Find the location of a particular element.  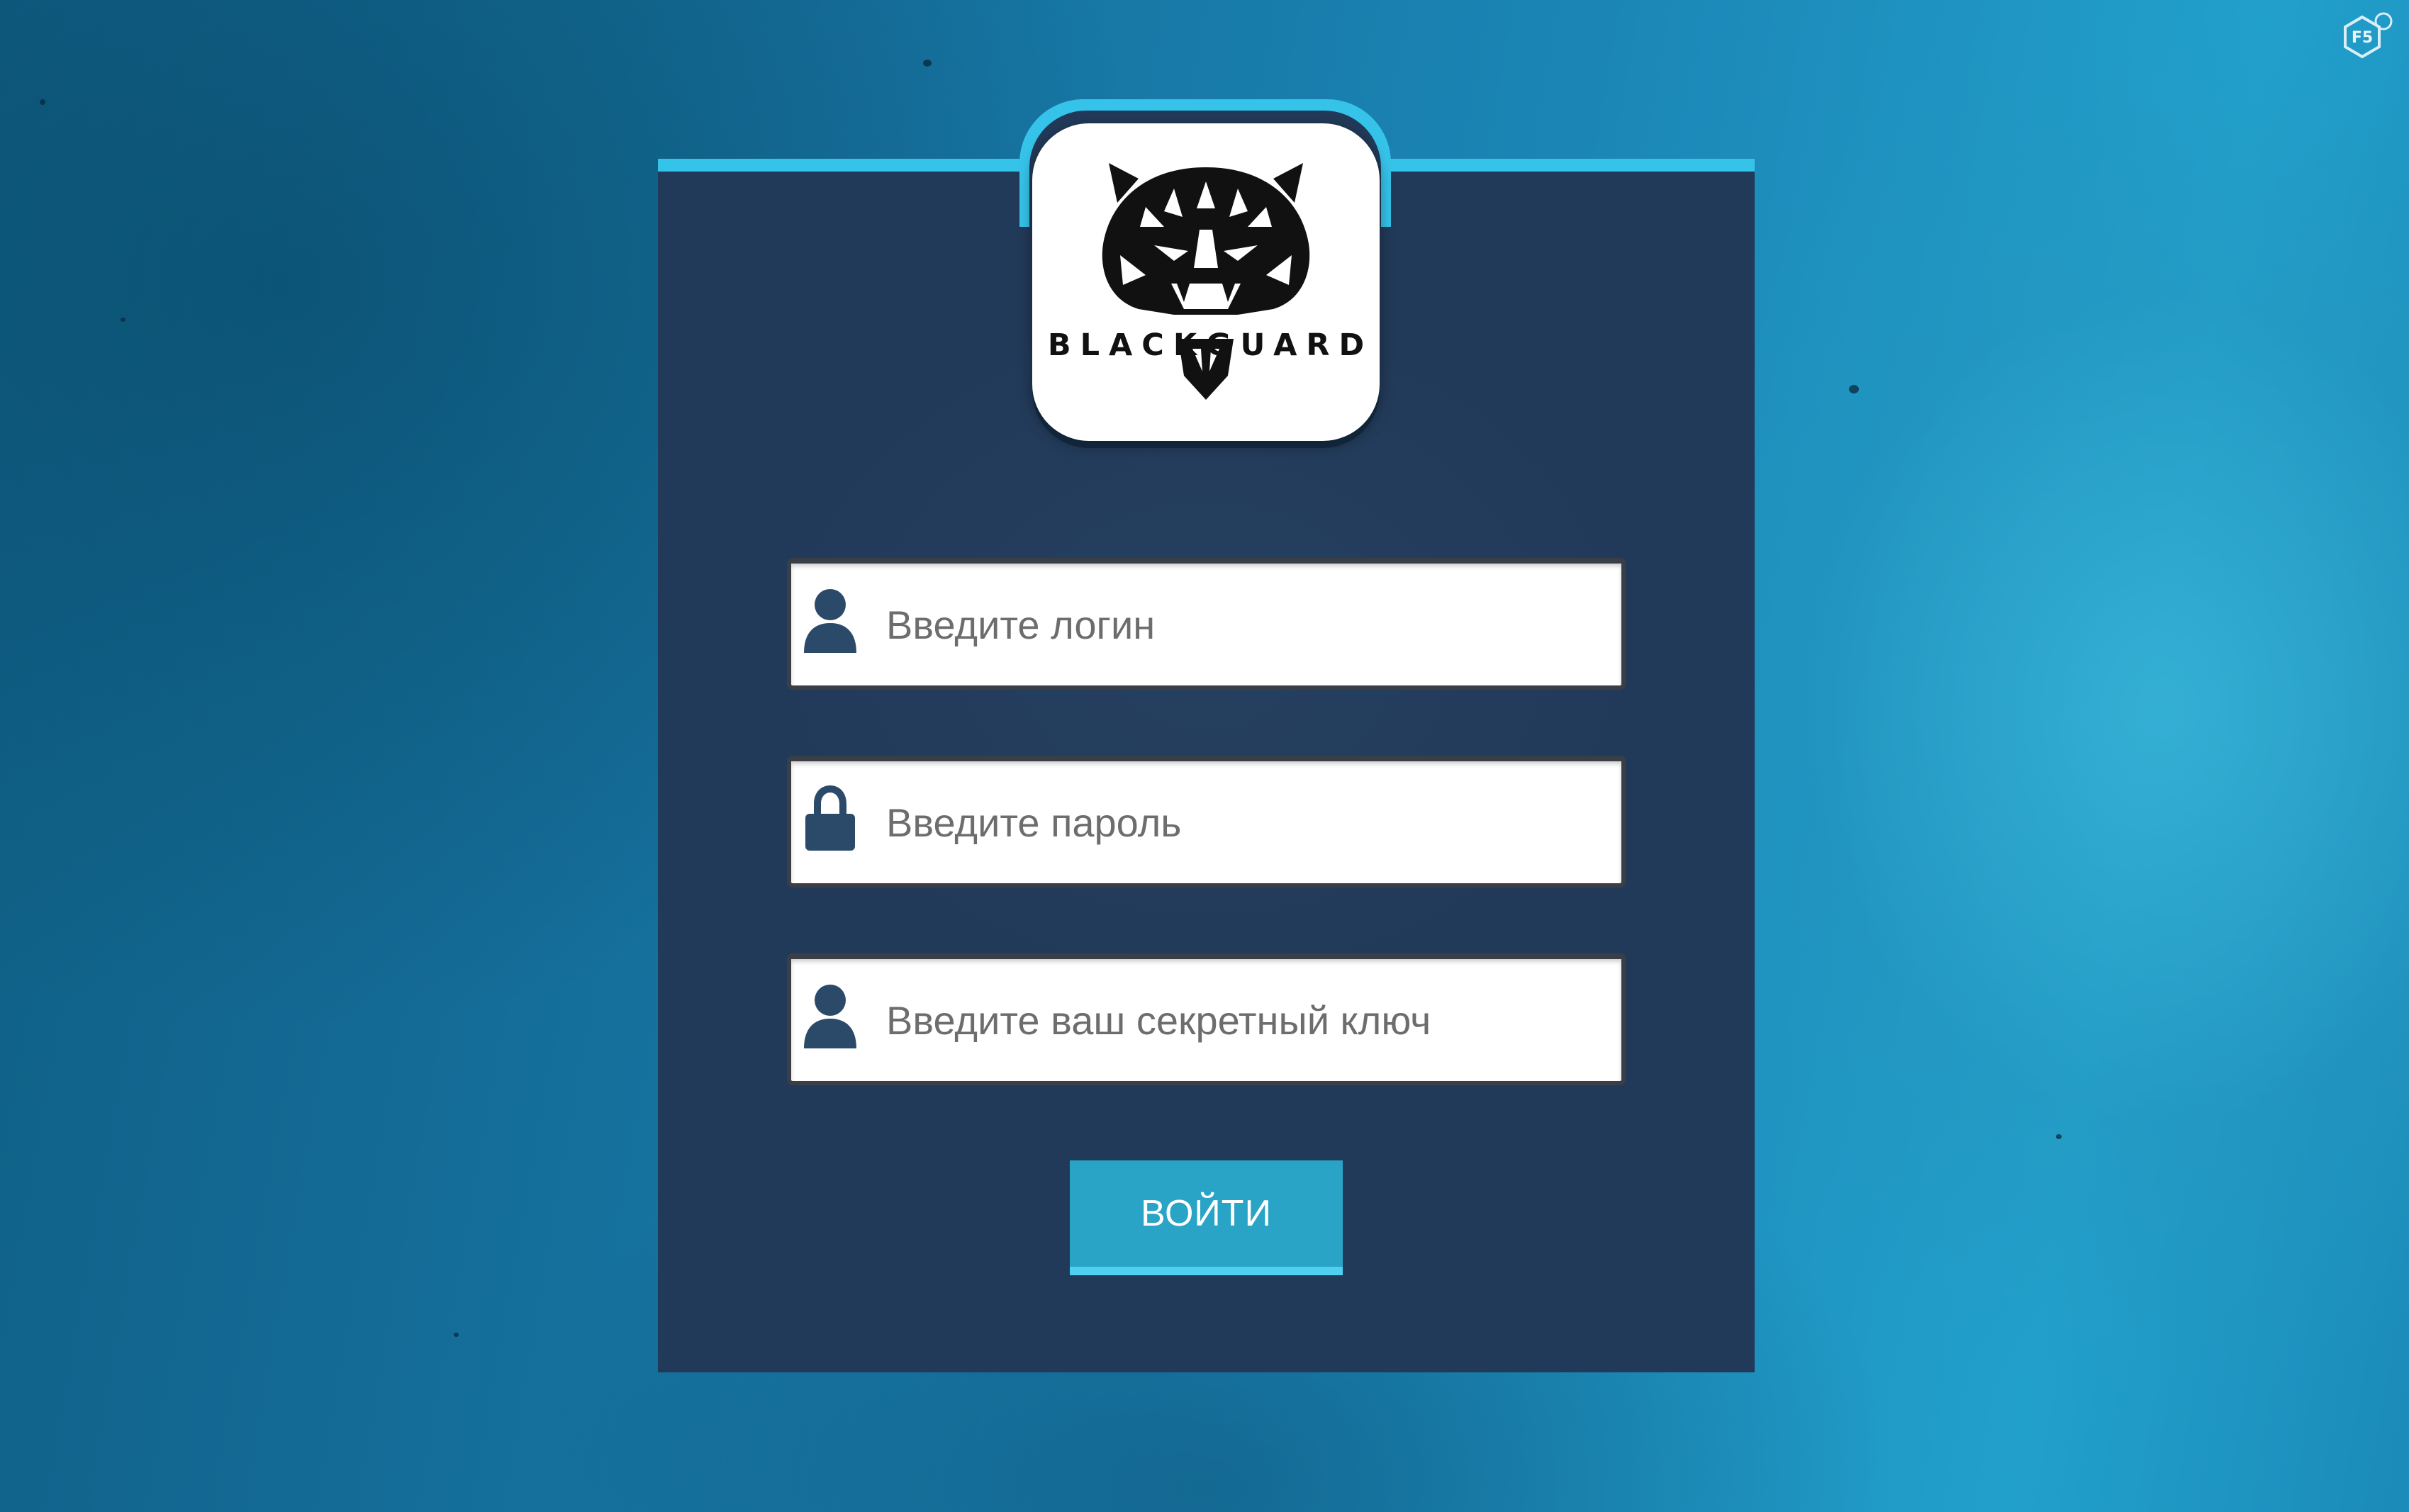

secret-key-input is located at coordinates (1247, 1020).